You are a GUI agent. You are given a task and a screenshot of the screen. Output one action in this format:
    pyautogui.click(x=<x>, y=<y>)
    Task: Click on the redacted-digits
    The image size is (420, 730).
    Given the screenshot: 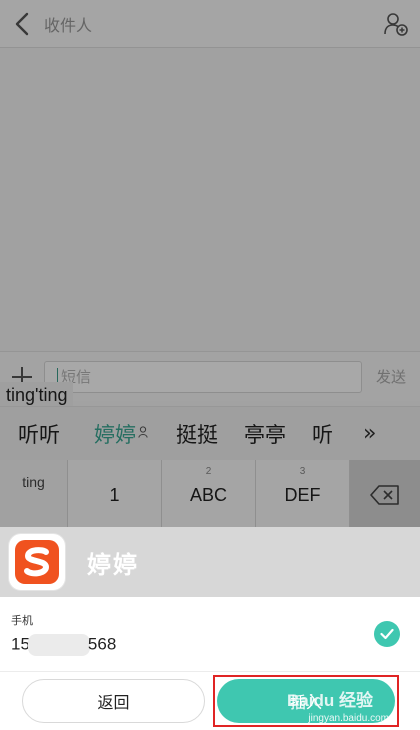 What is the action you would take?
    pyautogui.click(x=58, y=645)
    